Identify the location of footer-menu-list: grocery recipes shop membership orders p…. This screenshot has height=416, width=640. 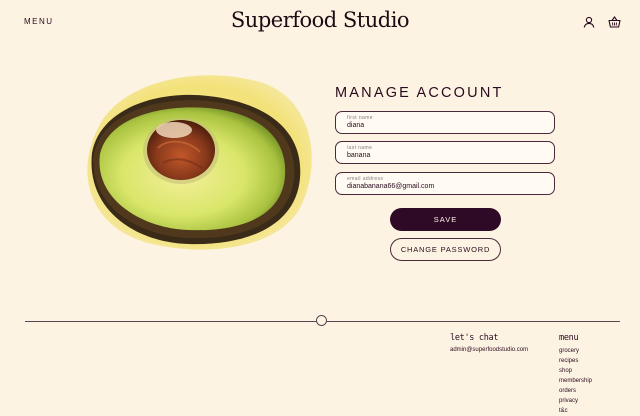
(575, 381).